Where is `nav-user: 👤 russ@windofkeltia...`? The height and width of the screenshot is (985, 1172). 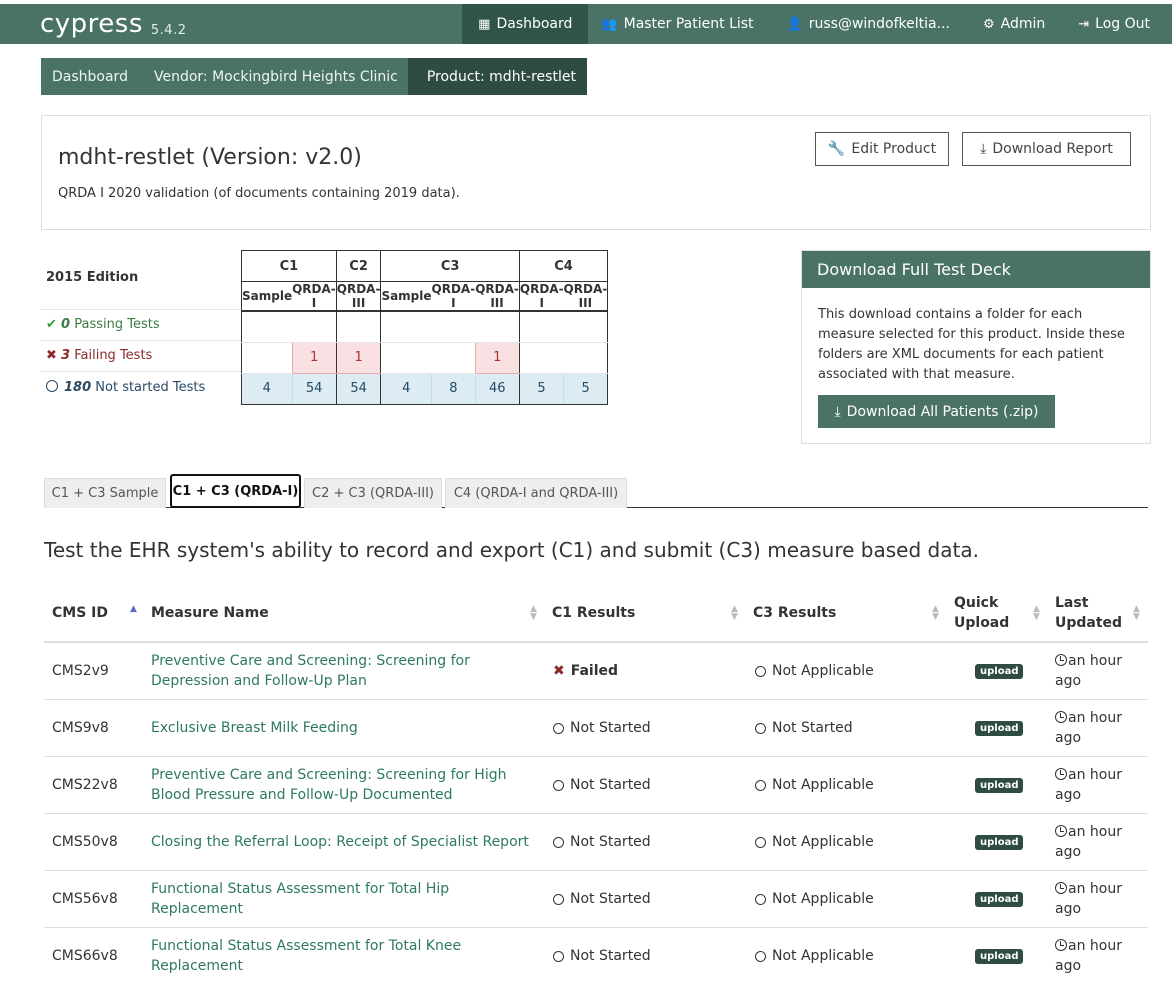 nav-user: 👤 russ@windofkeltia... is located at coordinates (865, 24).